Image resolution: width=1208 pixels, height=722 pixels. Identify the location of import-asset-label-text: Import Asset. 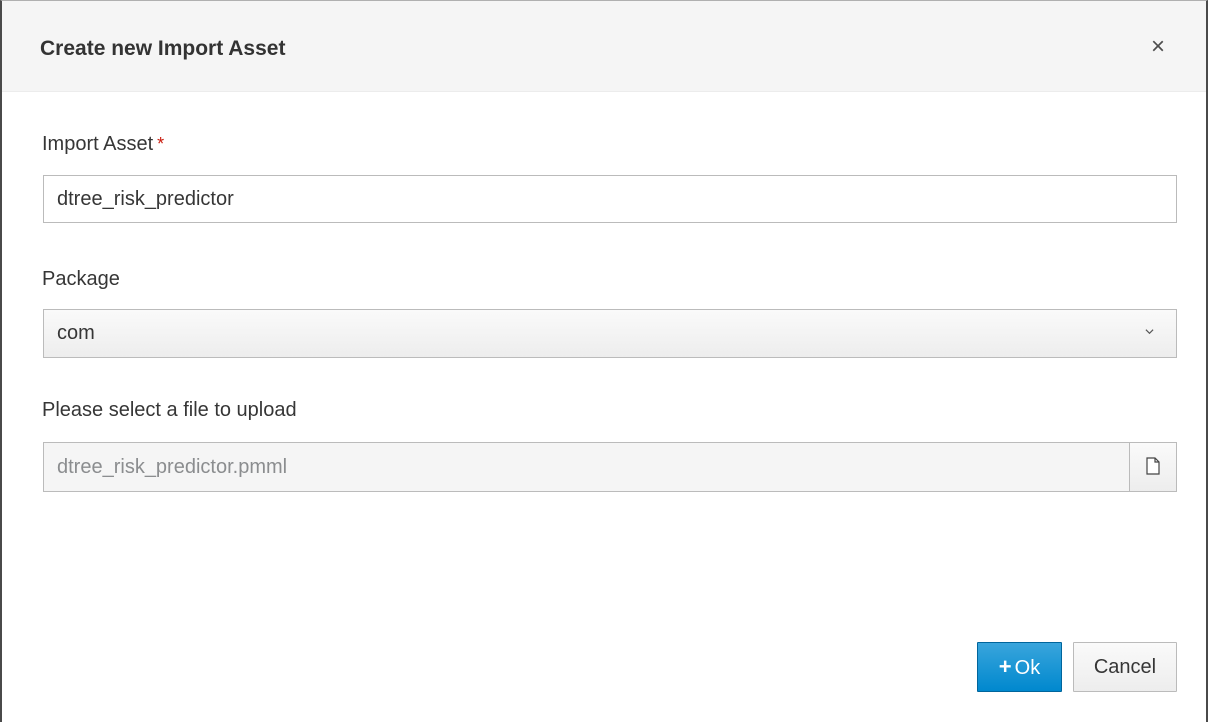
(98, 144).